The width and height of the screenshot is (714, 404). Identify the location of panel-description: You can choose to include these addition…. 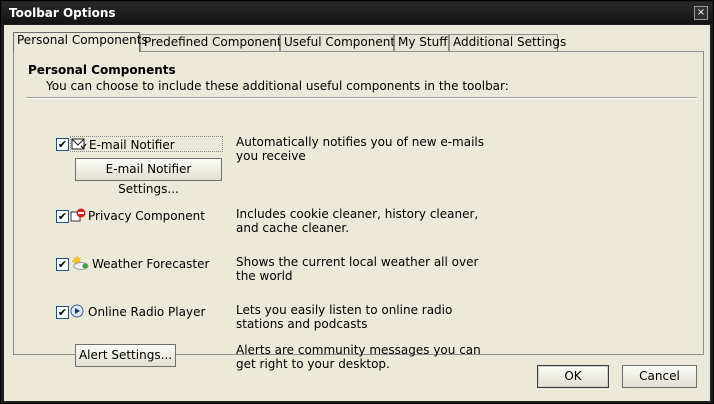
(277, 86).